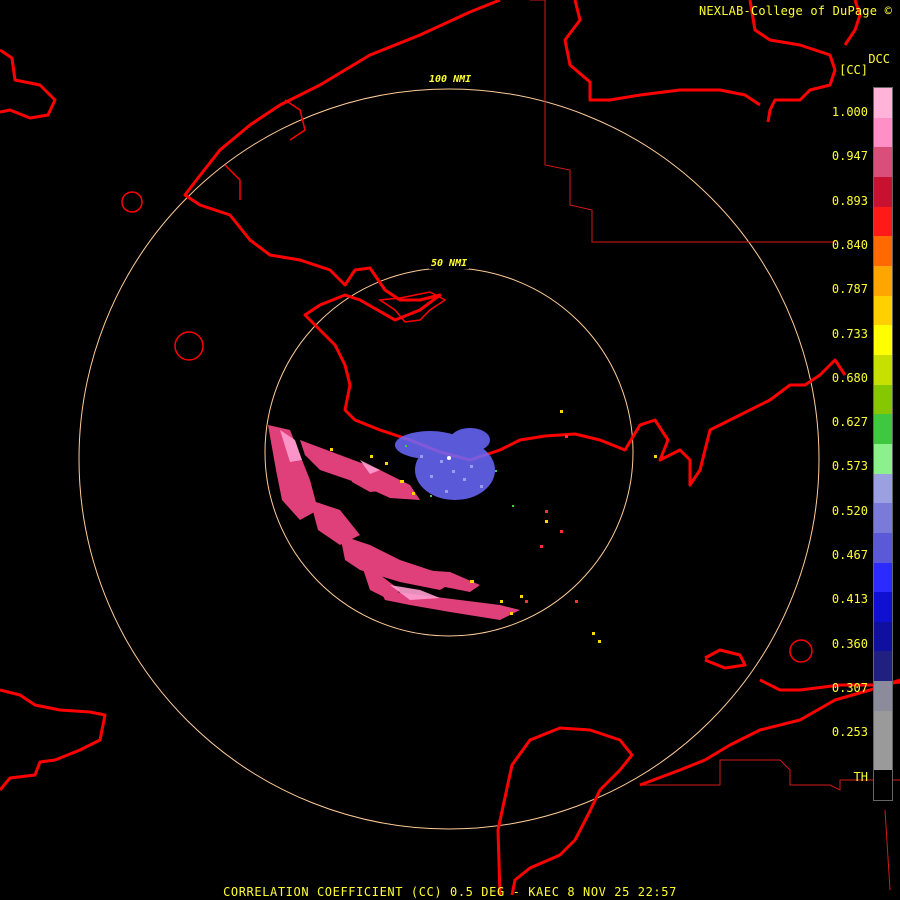 The width and height of the screenshot is (900, 900). I want to click on ring-label-100nmi: 100 NMI, so click(450, 79).